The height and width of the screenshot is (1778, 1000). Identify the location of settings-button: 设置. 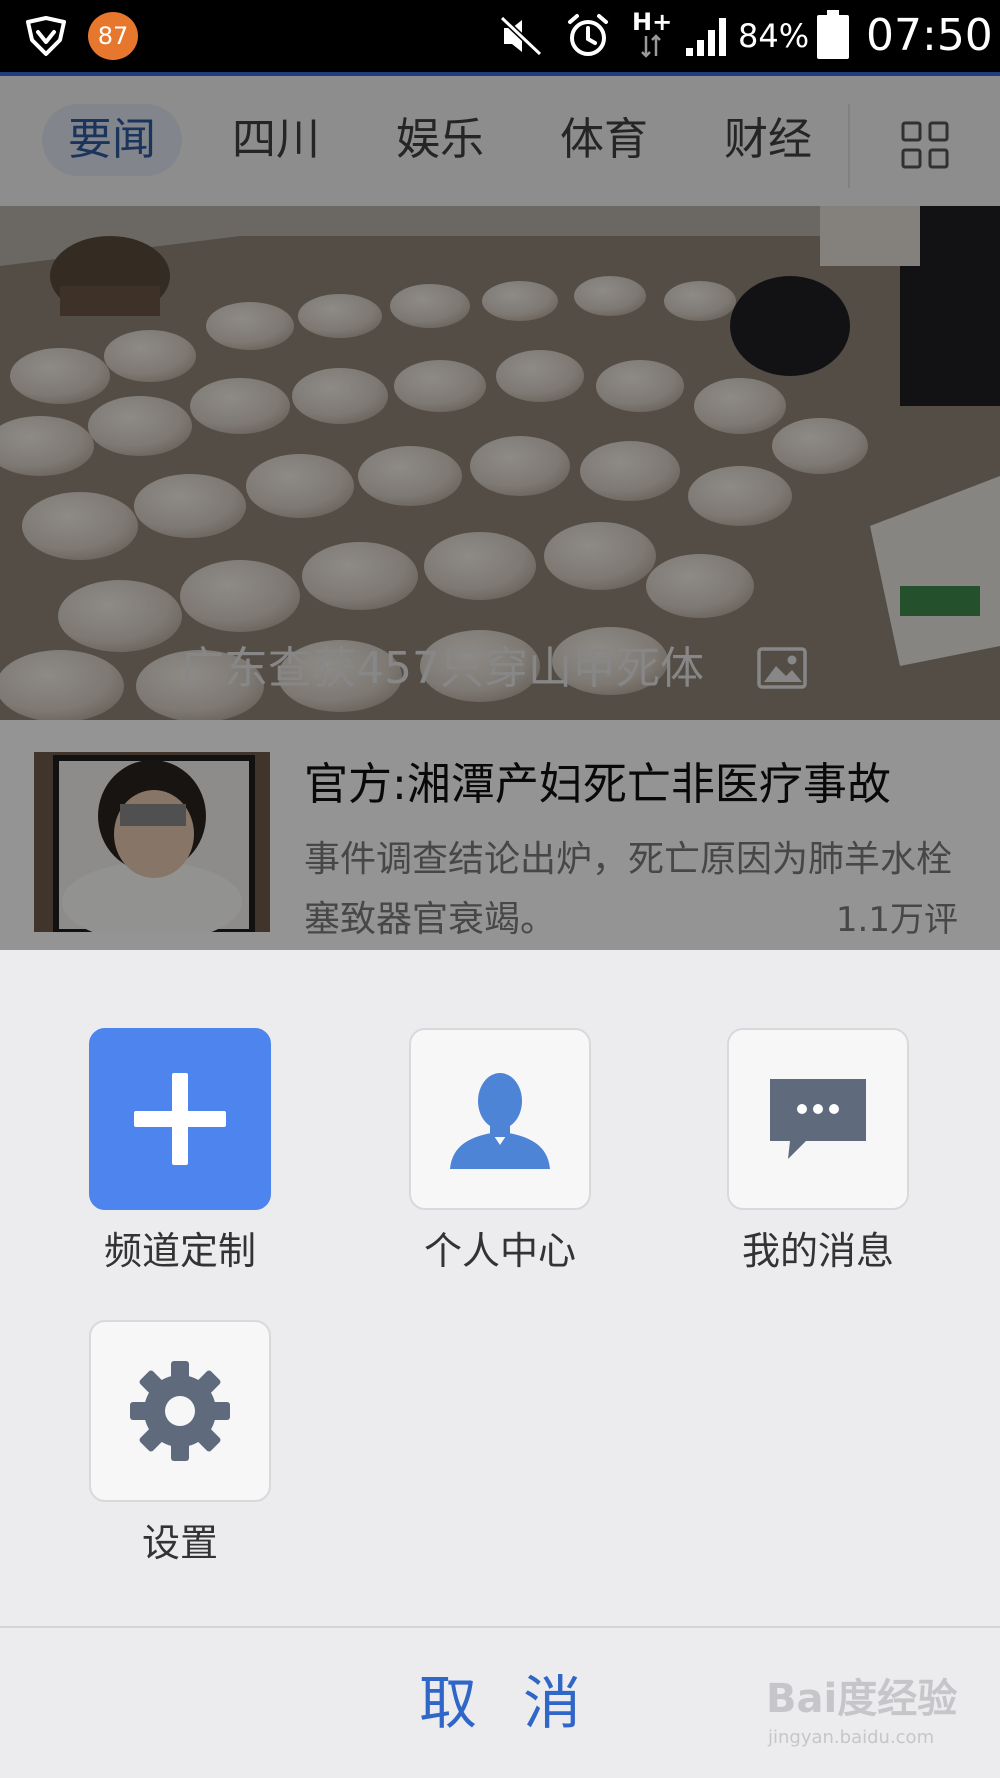
(180, 1445).